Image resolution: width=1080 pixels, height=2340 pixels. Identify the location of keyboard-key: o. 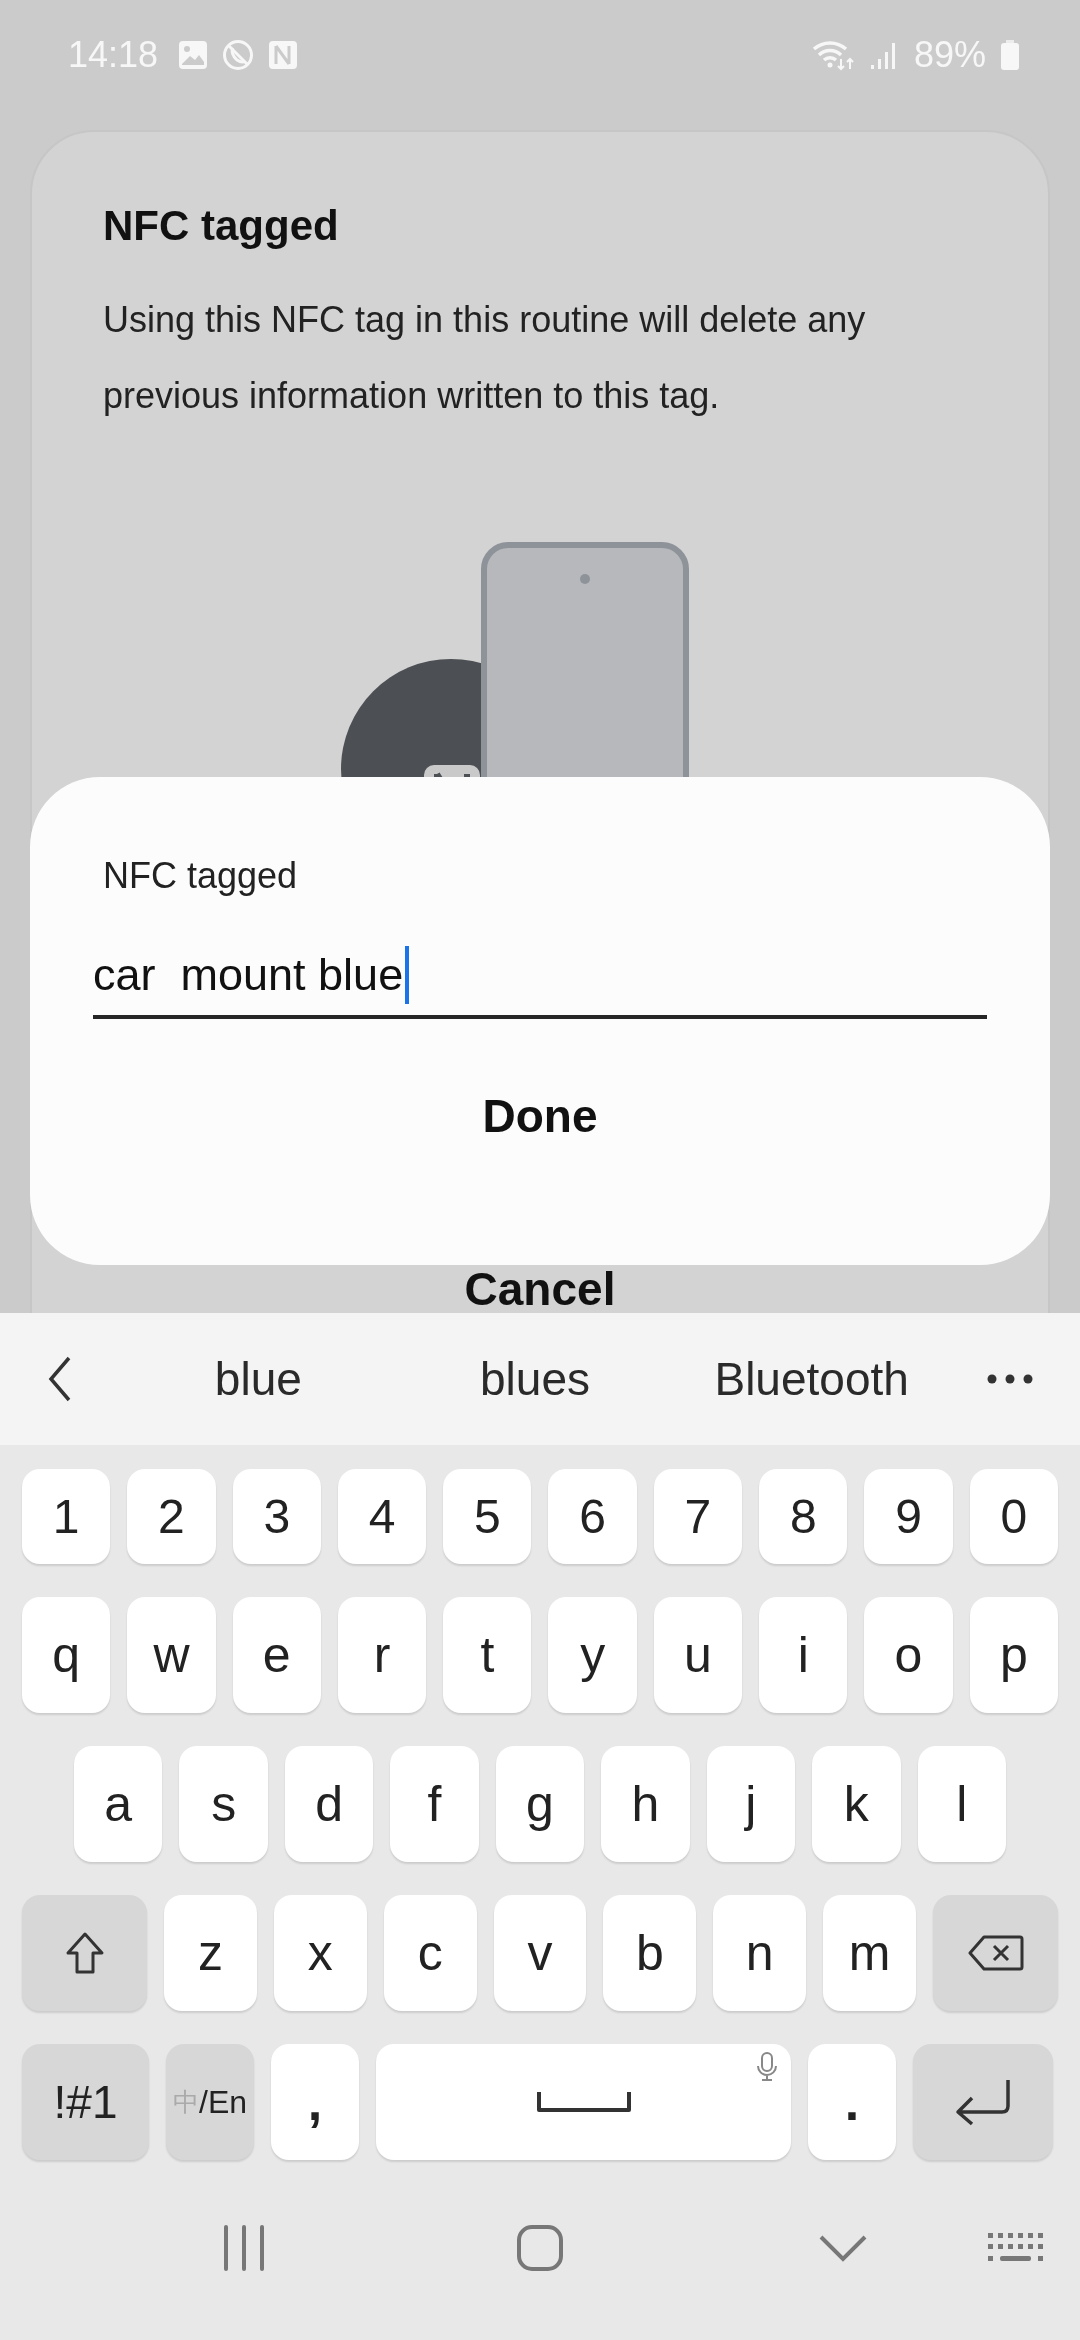
(908, 1655).